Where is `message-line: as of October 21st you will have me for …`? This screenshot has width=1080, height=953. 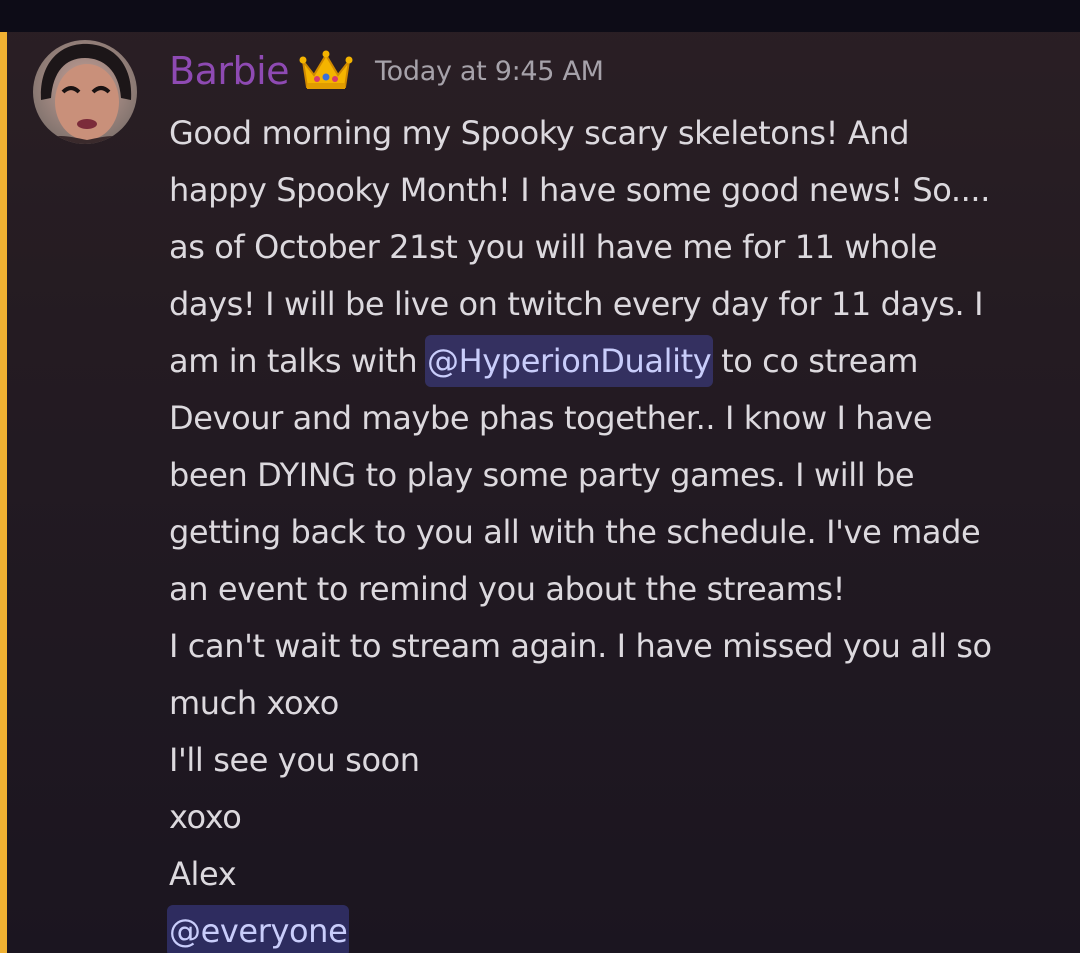
message-line: as of October 21st you will have me for … is located at coordinates (553, 247).